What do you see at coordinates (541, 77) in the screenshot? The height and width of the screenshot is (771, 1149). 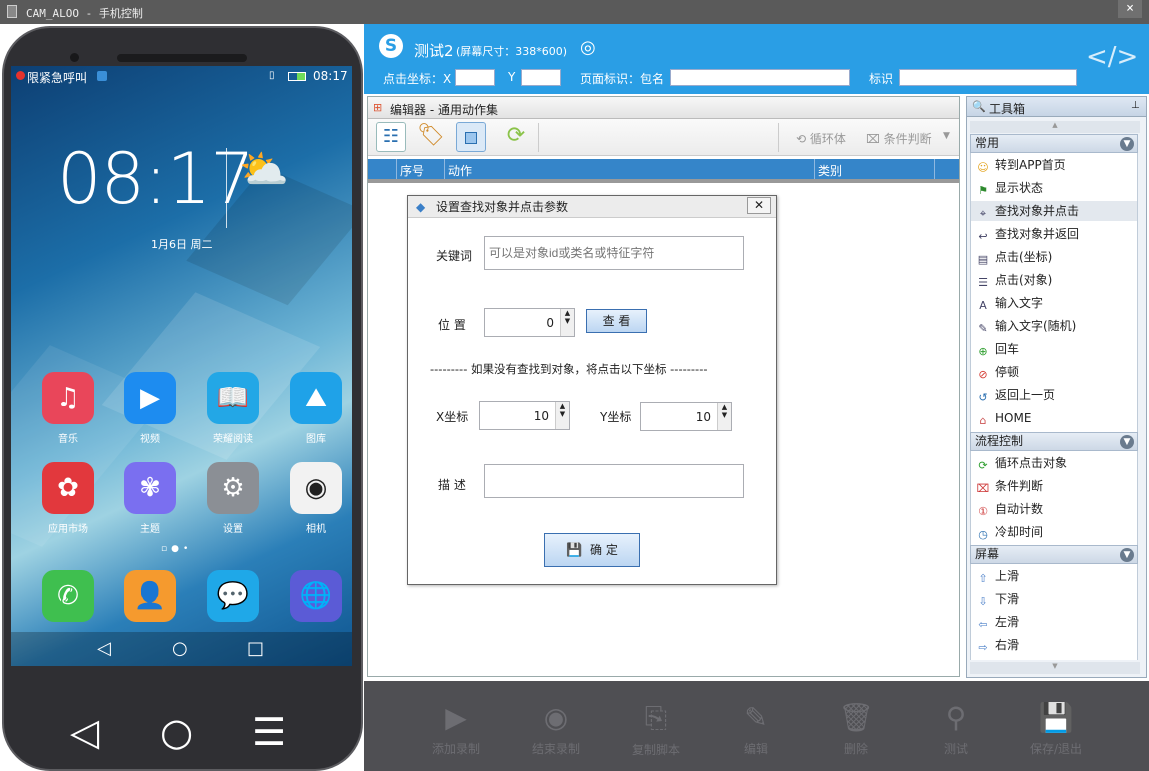 I see `coord-y-input` at bounding box center [541, 77].